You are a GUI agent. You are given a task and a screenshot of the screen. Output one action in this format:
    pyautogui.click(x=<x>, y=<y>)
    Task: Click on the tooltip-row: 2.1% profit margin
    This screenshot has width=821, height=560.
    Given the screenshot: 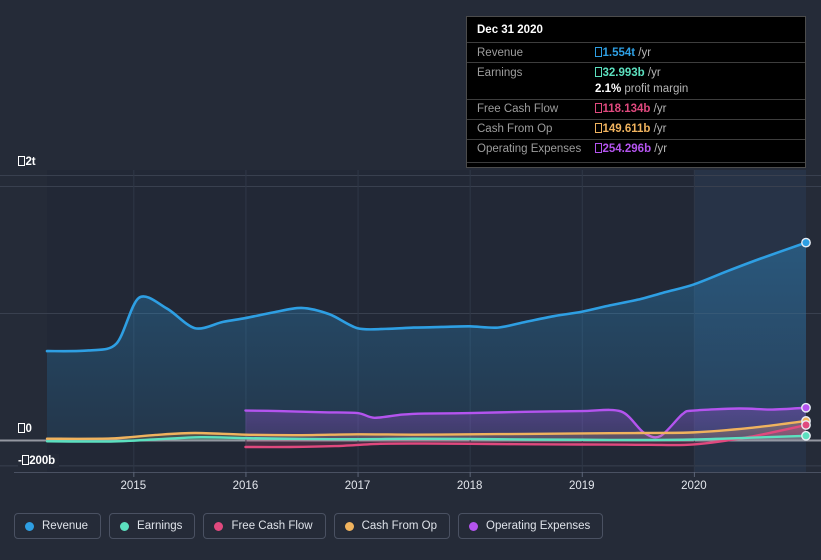 What is the action you would take?
    pyautogui.click(x=636, y=90)
    